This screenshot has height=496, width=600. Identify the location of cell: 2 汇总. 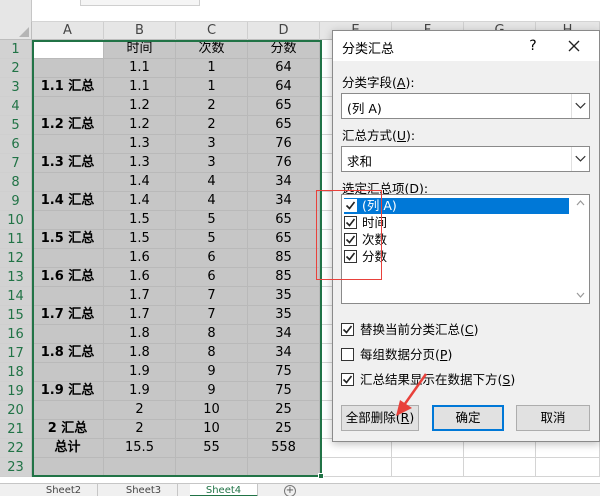
(68, 429).